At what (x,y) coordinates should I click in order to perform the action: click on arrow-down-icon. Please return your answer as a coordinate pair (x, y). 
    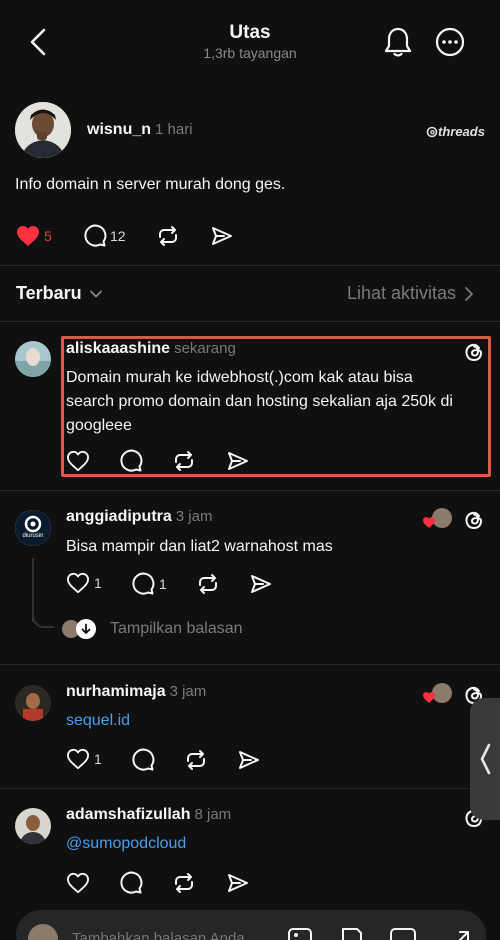
    Looking at the image, I should click on (86, 628).